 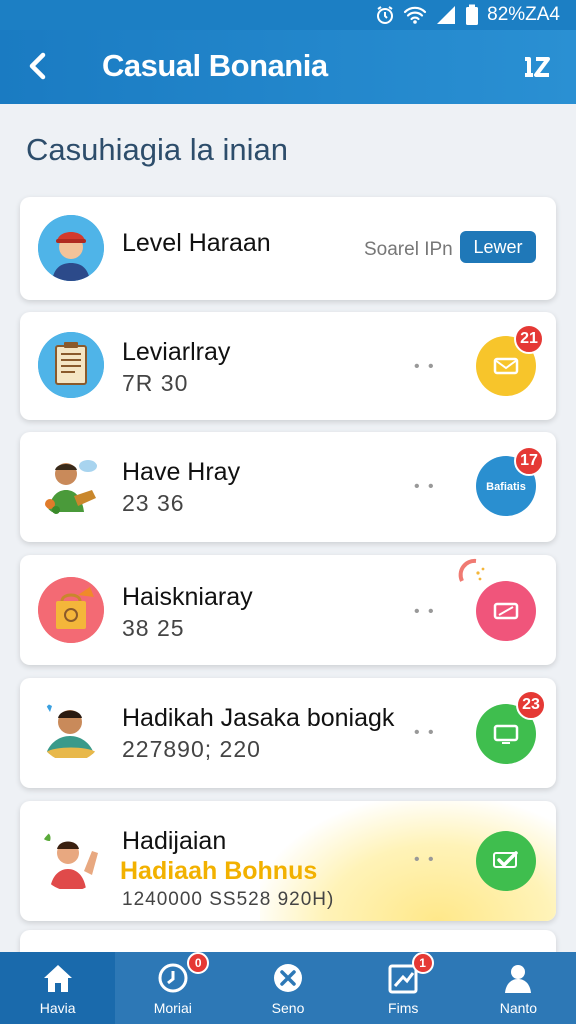 What do you see at coordinates (288, 610) in the screenshot?
I see `list-item: Haiskniaray 38 25 • •` at bounding box center [288, 610].